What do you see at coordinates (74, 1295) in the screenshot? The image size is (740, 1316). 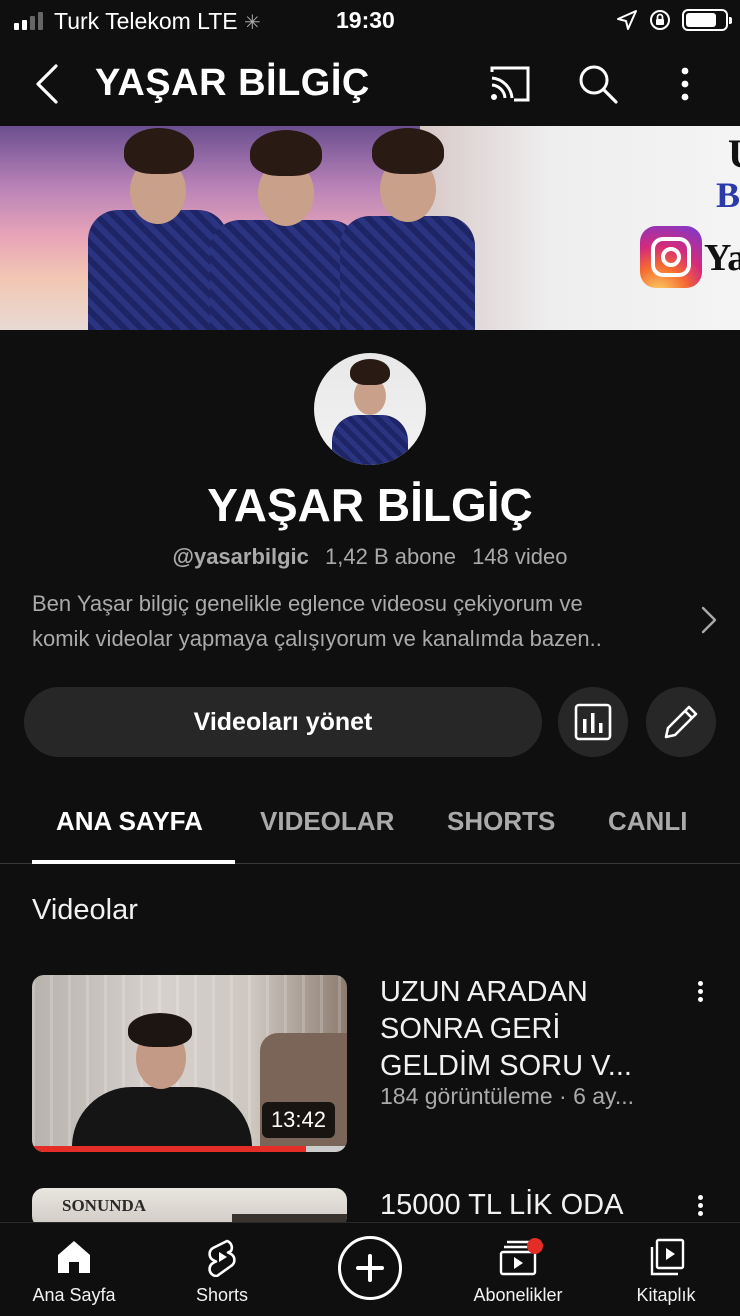 I see `nav-label: Ana Sayfa` at bounding box center [74, 1295].